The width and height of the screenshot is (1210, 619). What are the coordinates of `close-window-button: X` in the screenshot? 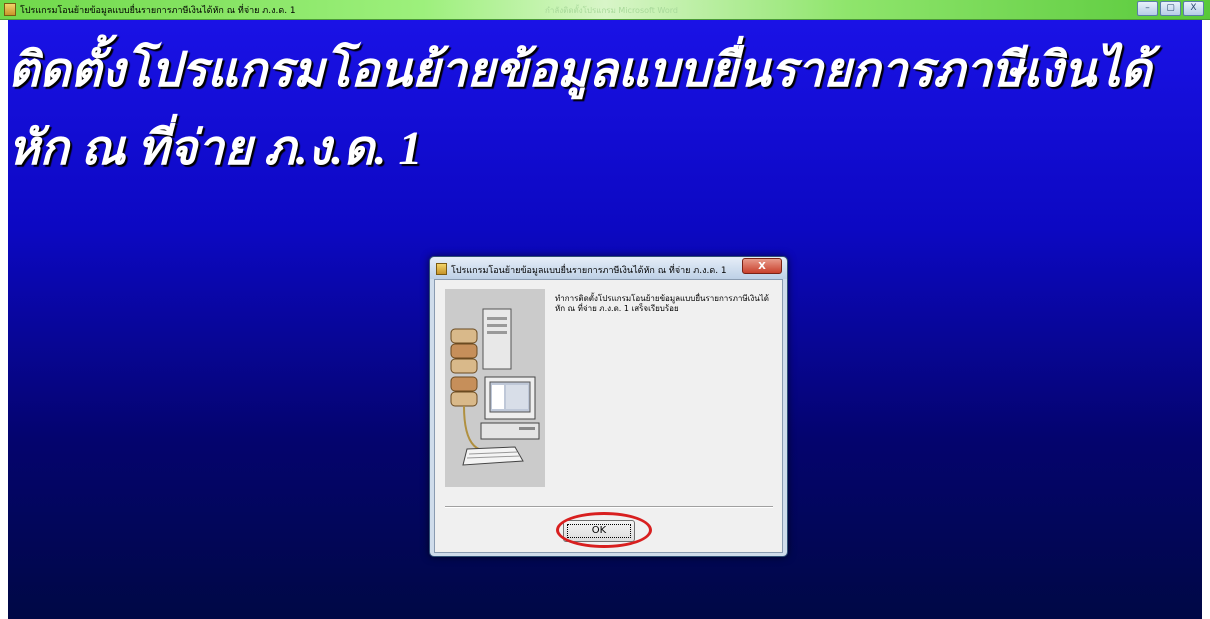 It's located at (1193, 8).